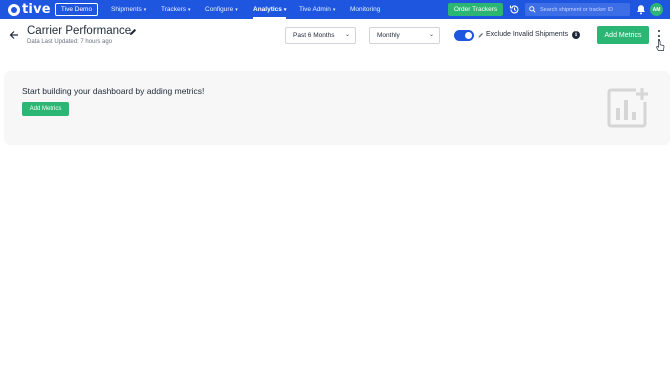 Image resolution: width=670 pixels, height=370 pixels. I want to click on exclude-invalid-toggle, so click(464, 35).